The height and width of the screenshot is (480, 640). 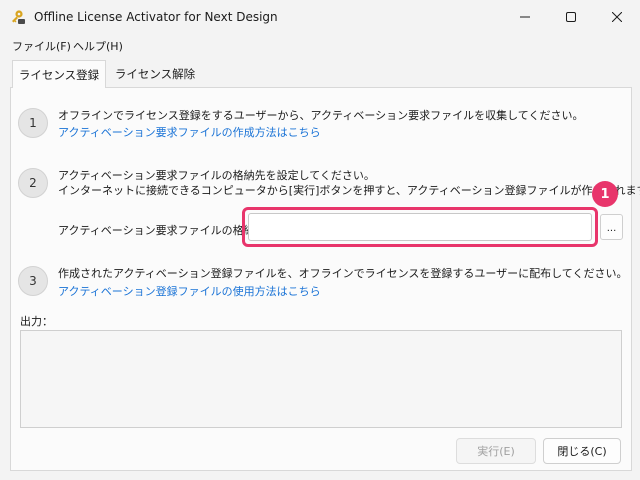 I want to click on maximize-button, so click(x=571, y=17).